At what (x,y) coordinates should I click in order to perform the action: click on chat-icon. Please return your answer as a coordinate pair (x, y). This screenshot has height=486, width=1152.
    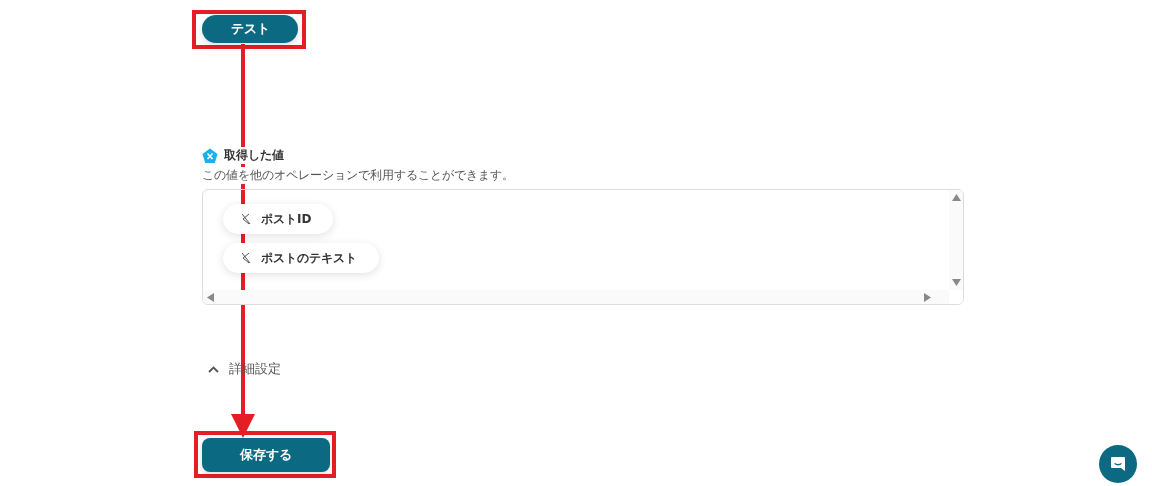
    Looking at the image, I should click on (1118, 464).